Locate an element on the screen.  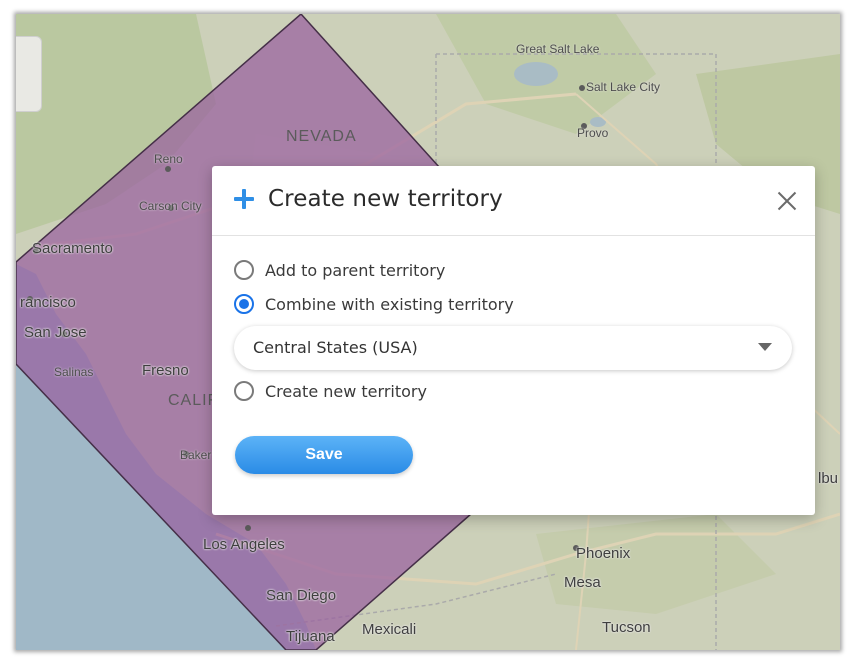
map-label-sacramento: Sacramento is located at coordinates (72, 248).